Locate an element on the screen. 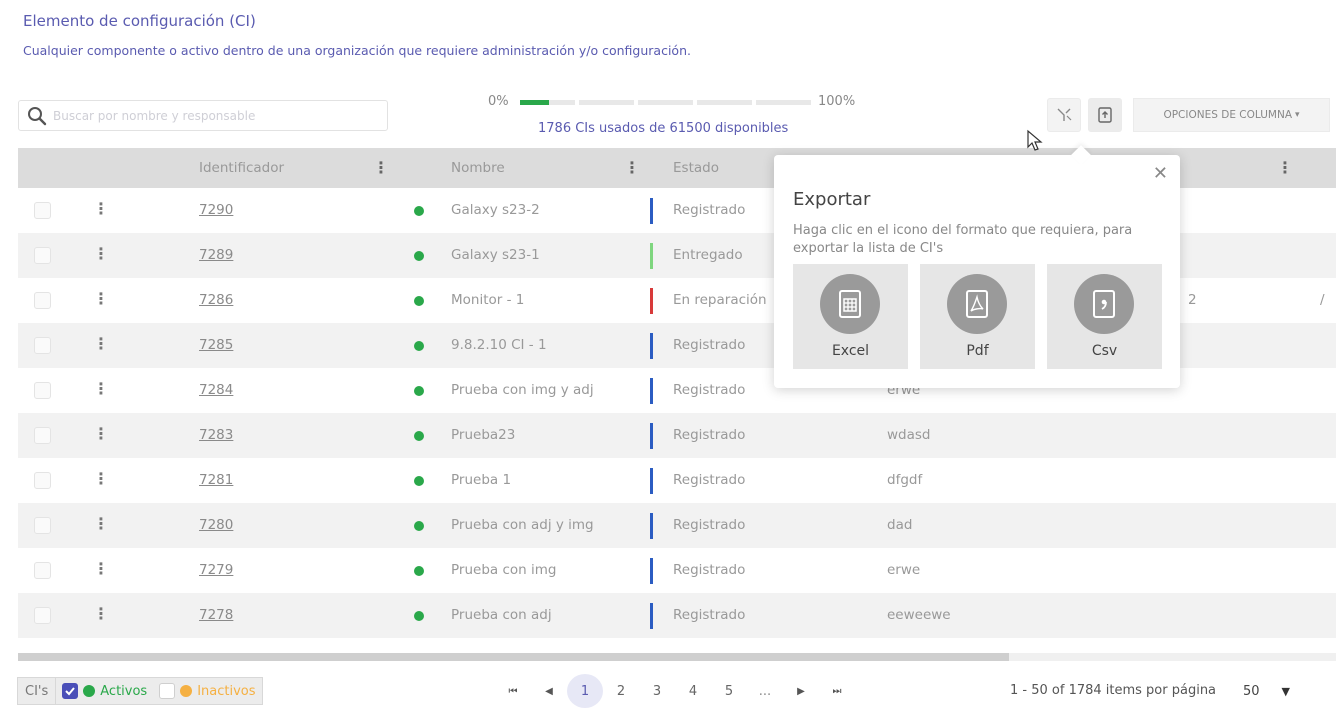  clear-filter-button is located at coordinates (1064, 115).